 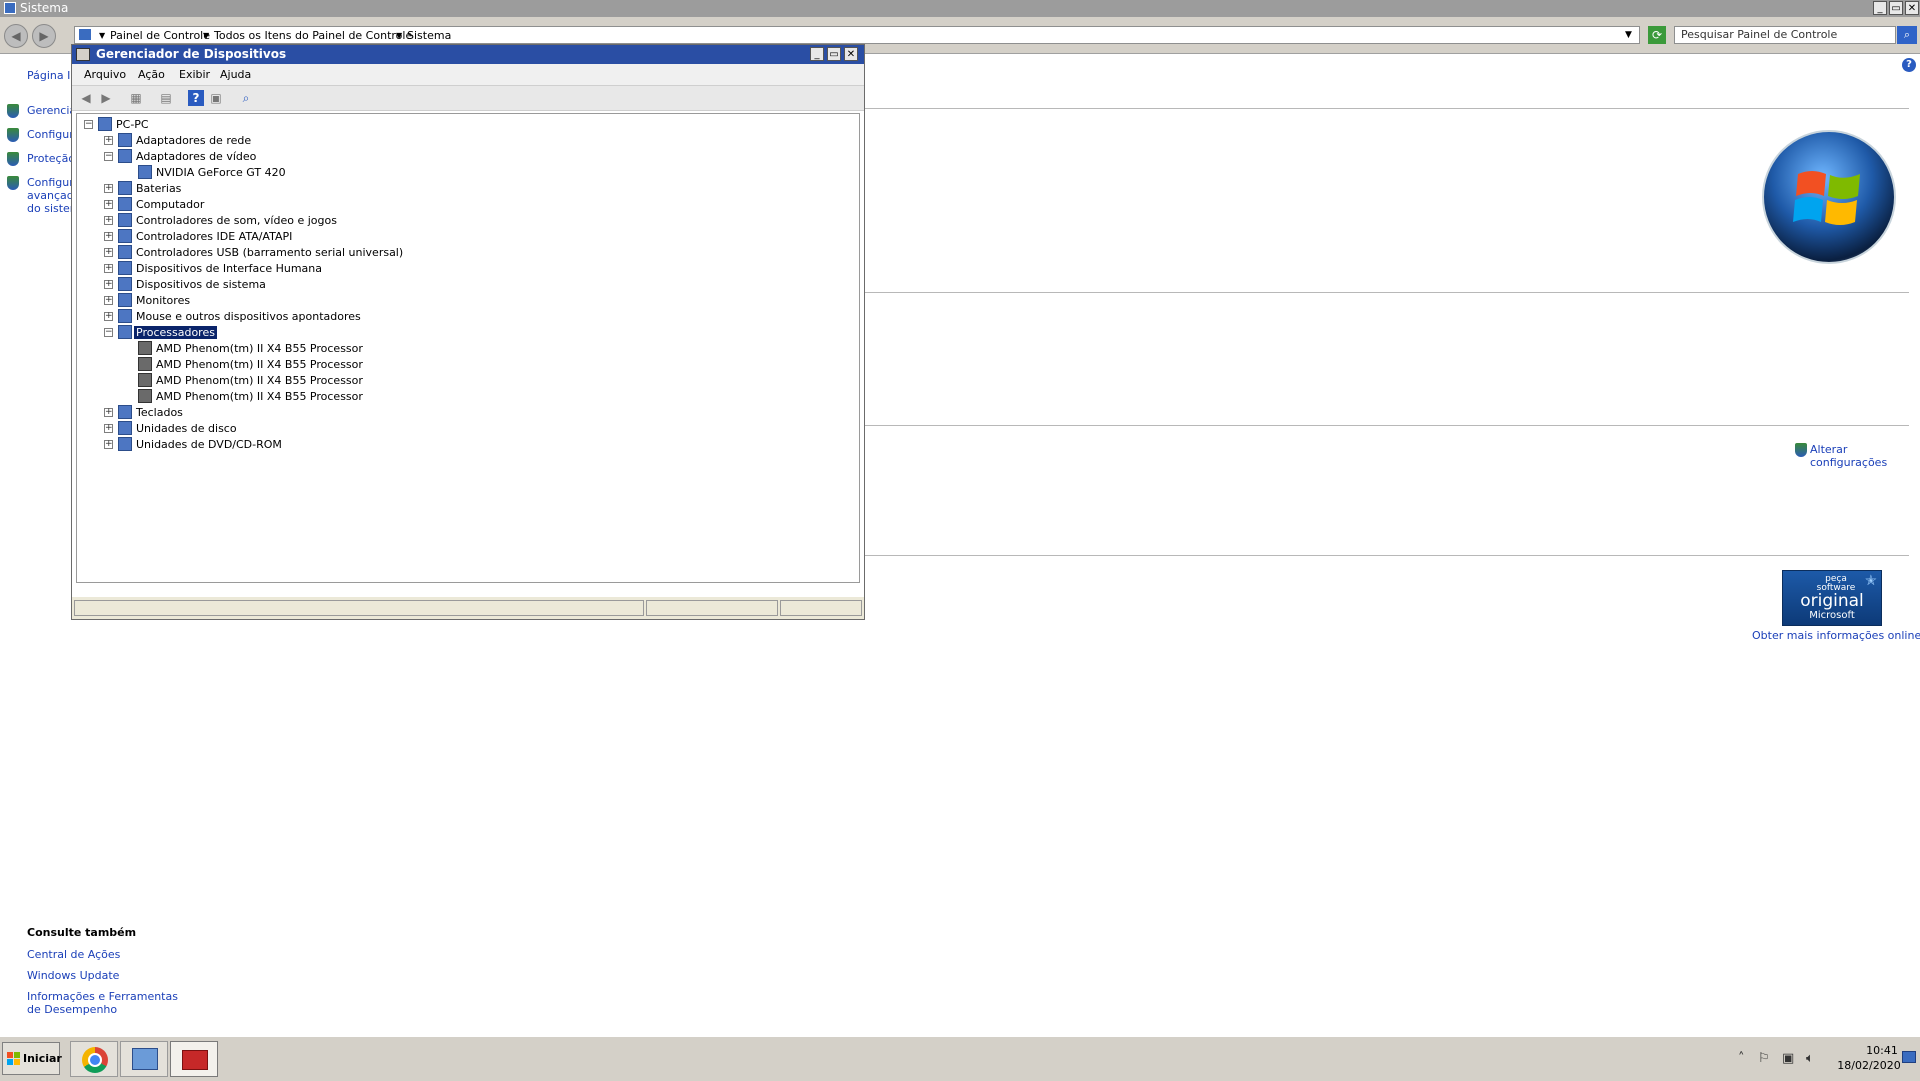 I want to click on tree-category: + Teclados, so click(x=467, y=413).